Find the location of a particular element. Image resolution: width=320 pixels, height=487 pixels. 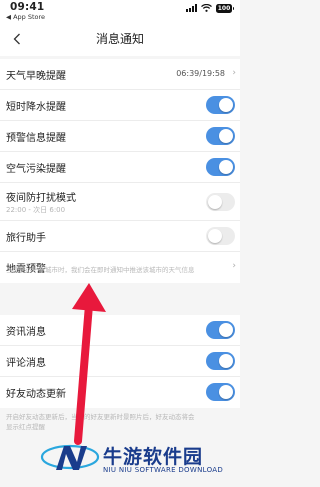

watermark-title: 牛游软件园 is located at coordinates (153, 457).